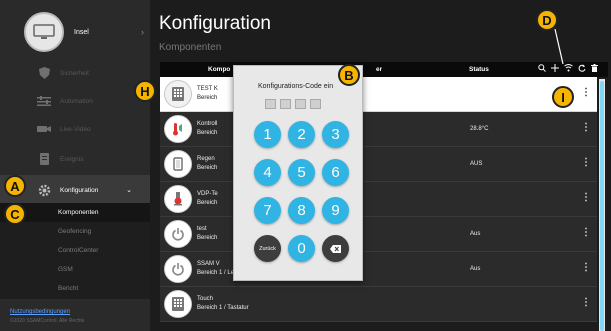 The image size is (611, 331). What do you see at coordinates (44, 159) in the screenshot?
I see `list-icon` at bounding box center [44, 159].